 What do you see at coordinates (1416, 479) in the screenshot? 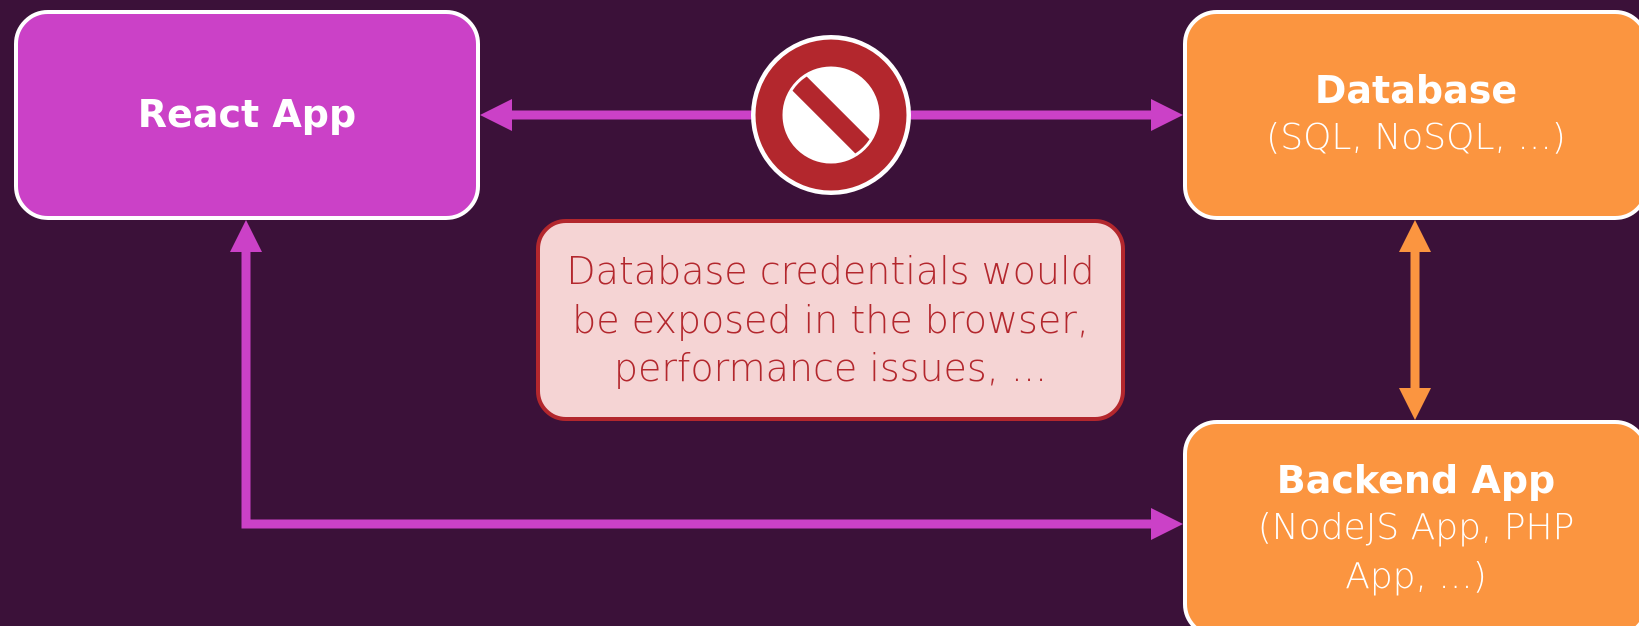
I see `backend-app-title: Backend App` at bounding box center [1416, 479].